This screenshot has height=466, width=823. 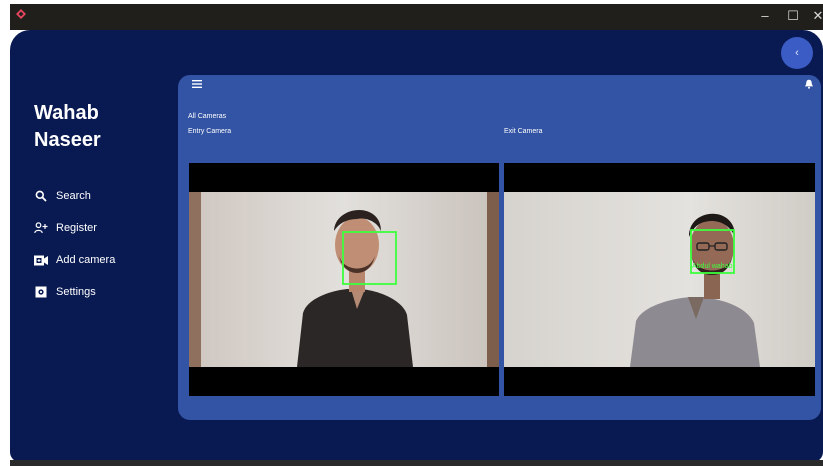 I want to click on sidebar-item-label: Settings, so click(x=76, y=292).